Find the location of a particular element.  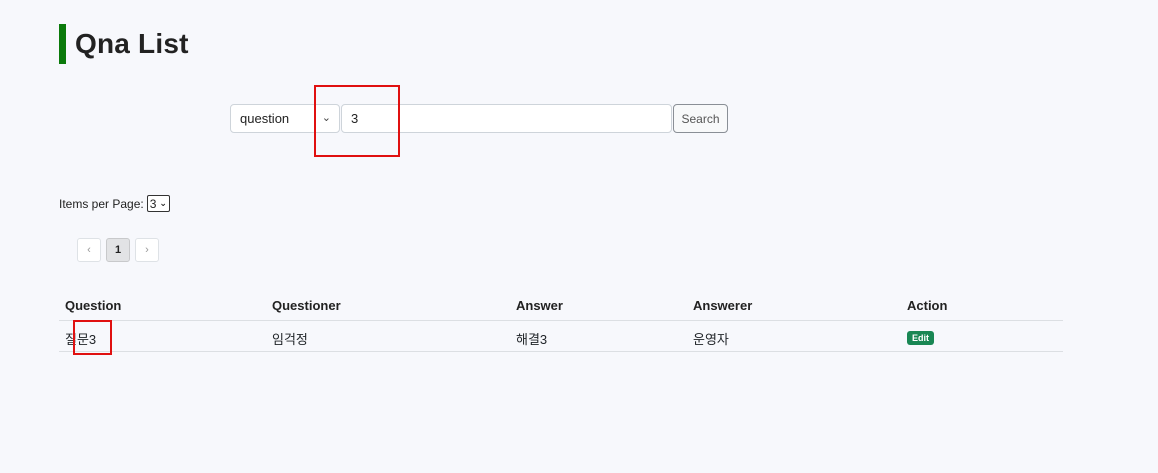

table-row: 질문3 임걱정 해결3 운영자 Edit is located at coordinates (561, 336).